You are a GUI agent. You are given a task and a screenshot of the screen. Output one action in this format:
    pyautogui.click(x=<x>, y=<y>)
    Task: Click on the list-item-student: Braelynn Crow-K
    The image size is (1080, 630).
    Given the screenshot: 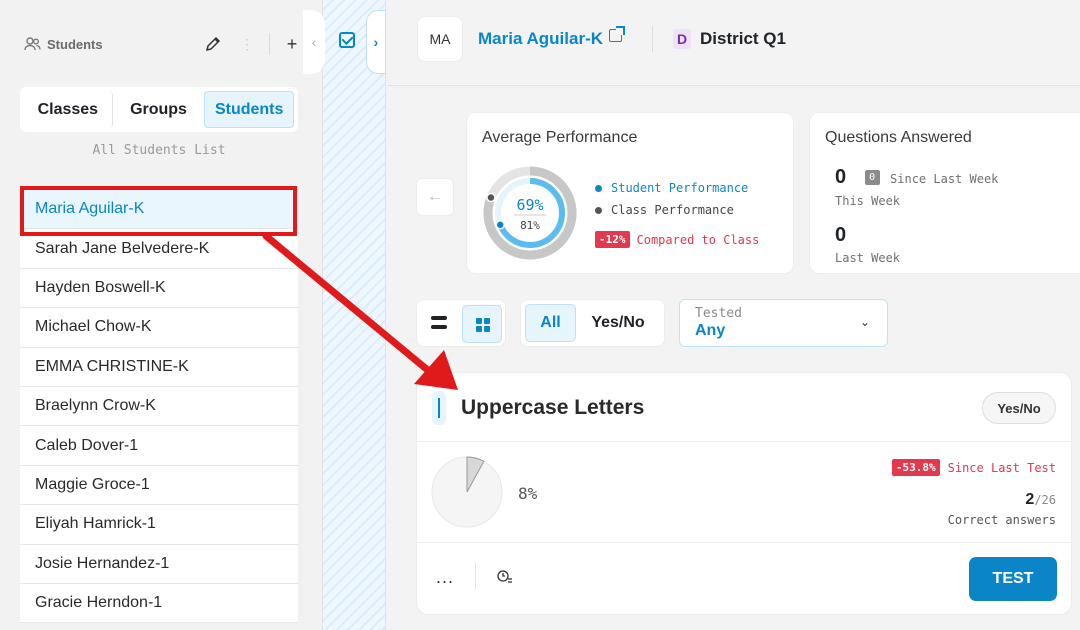 What is the action you would take?
    pyautogui.click(x=159, y=406)
    